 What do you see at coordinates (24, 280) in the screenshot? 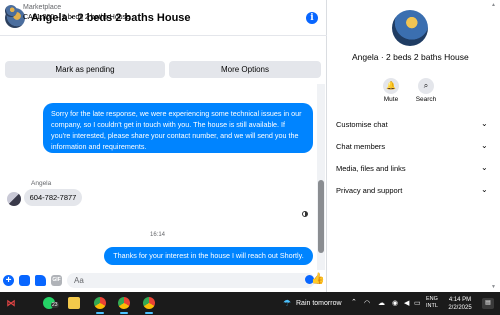
I see `image-icon` at bounding box center [24, 280].